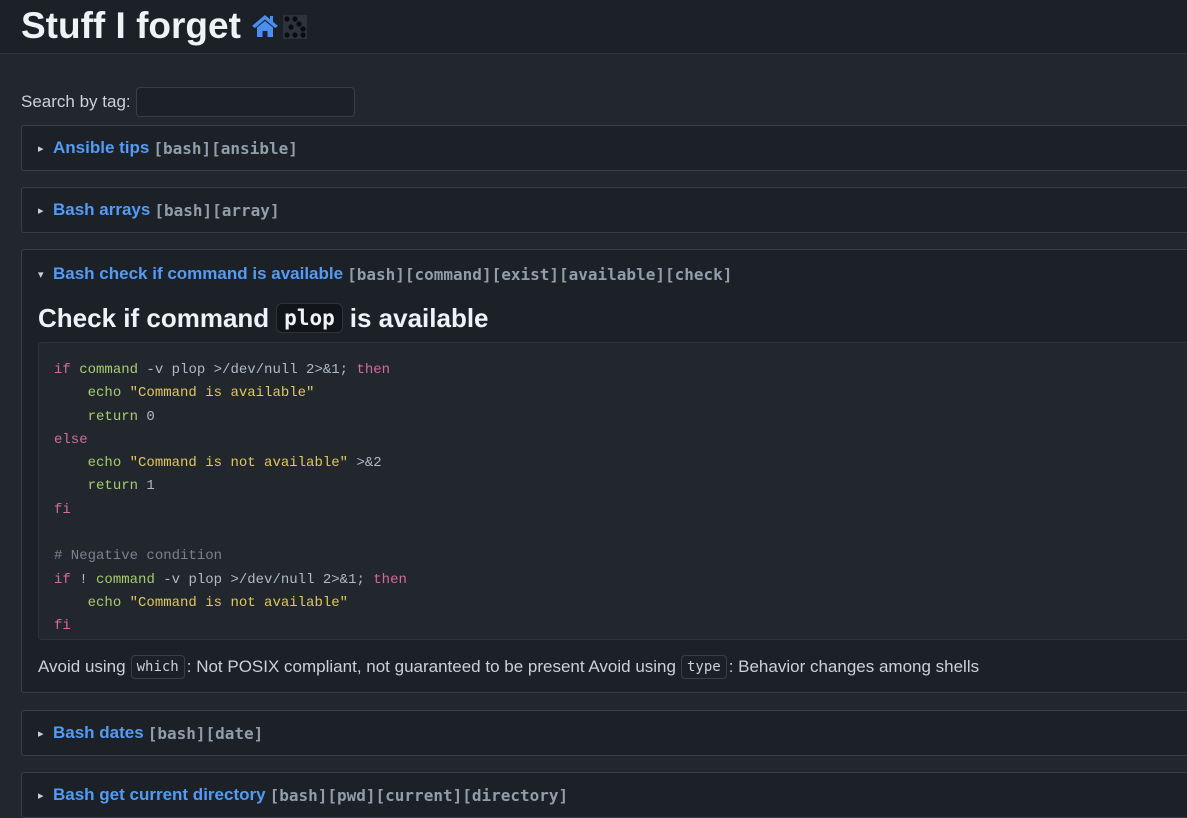 The image size is (1187, 818). Describe the element at coordinates (419, 317) in the screenshot. I see `heading-text-end: is available` at that location.